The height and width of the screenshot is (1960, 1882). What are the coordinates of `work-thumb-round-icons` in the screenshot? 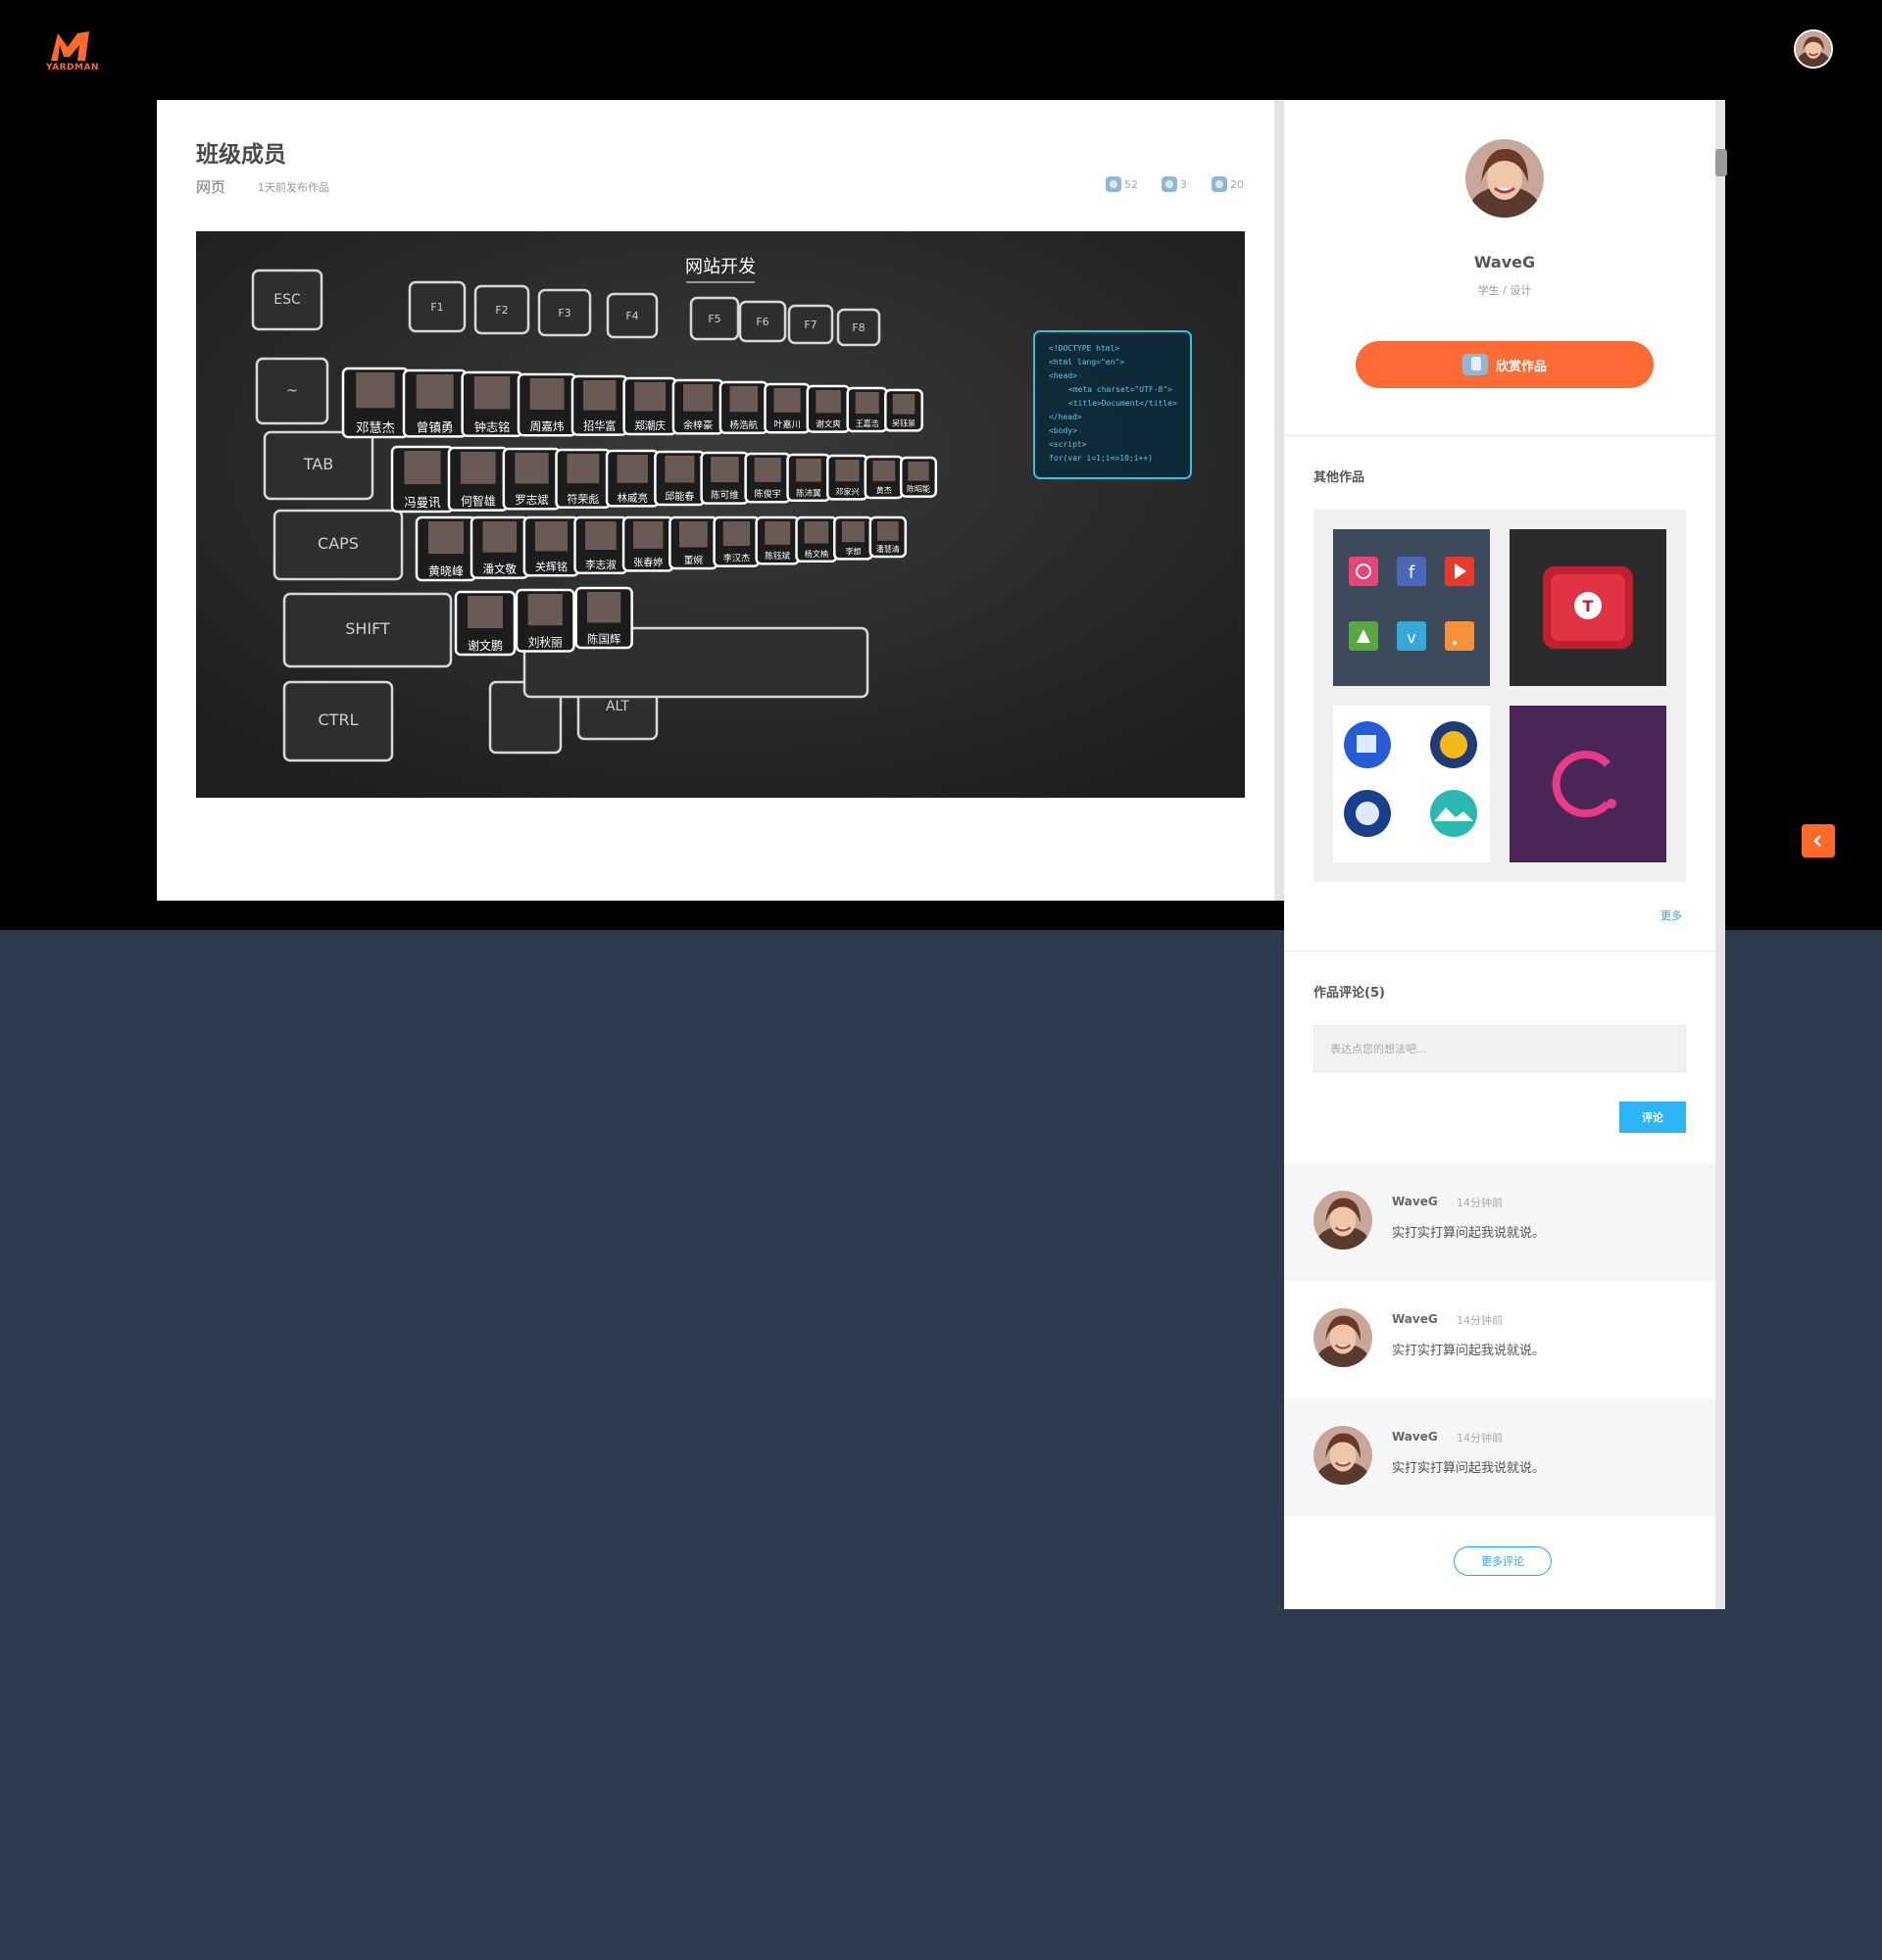 It's located at (1411, 784).